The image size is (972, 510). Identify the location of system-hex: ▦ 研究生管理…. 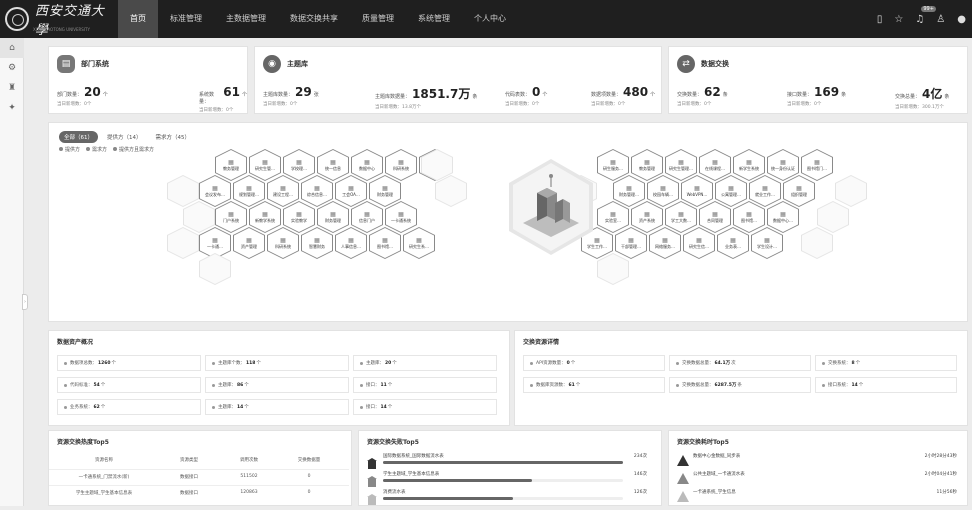
(681, 165).